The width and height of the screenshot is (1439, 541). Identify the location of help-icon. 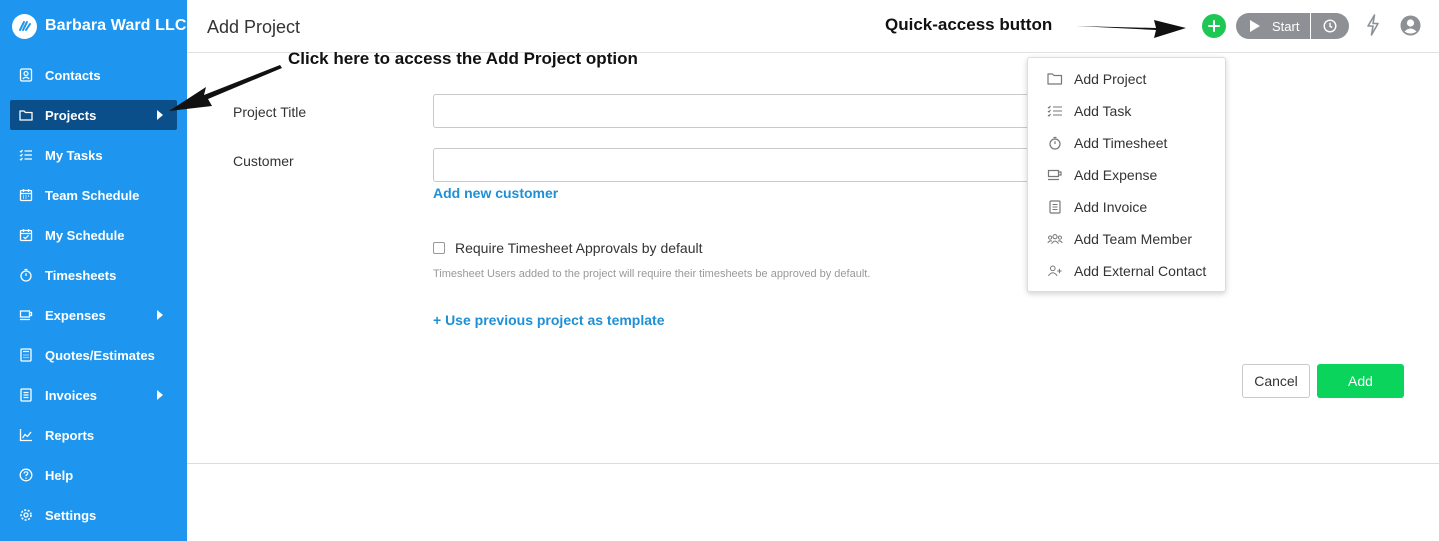
(26, 475).